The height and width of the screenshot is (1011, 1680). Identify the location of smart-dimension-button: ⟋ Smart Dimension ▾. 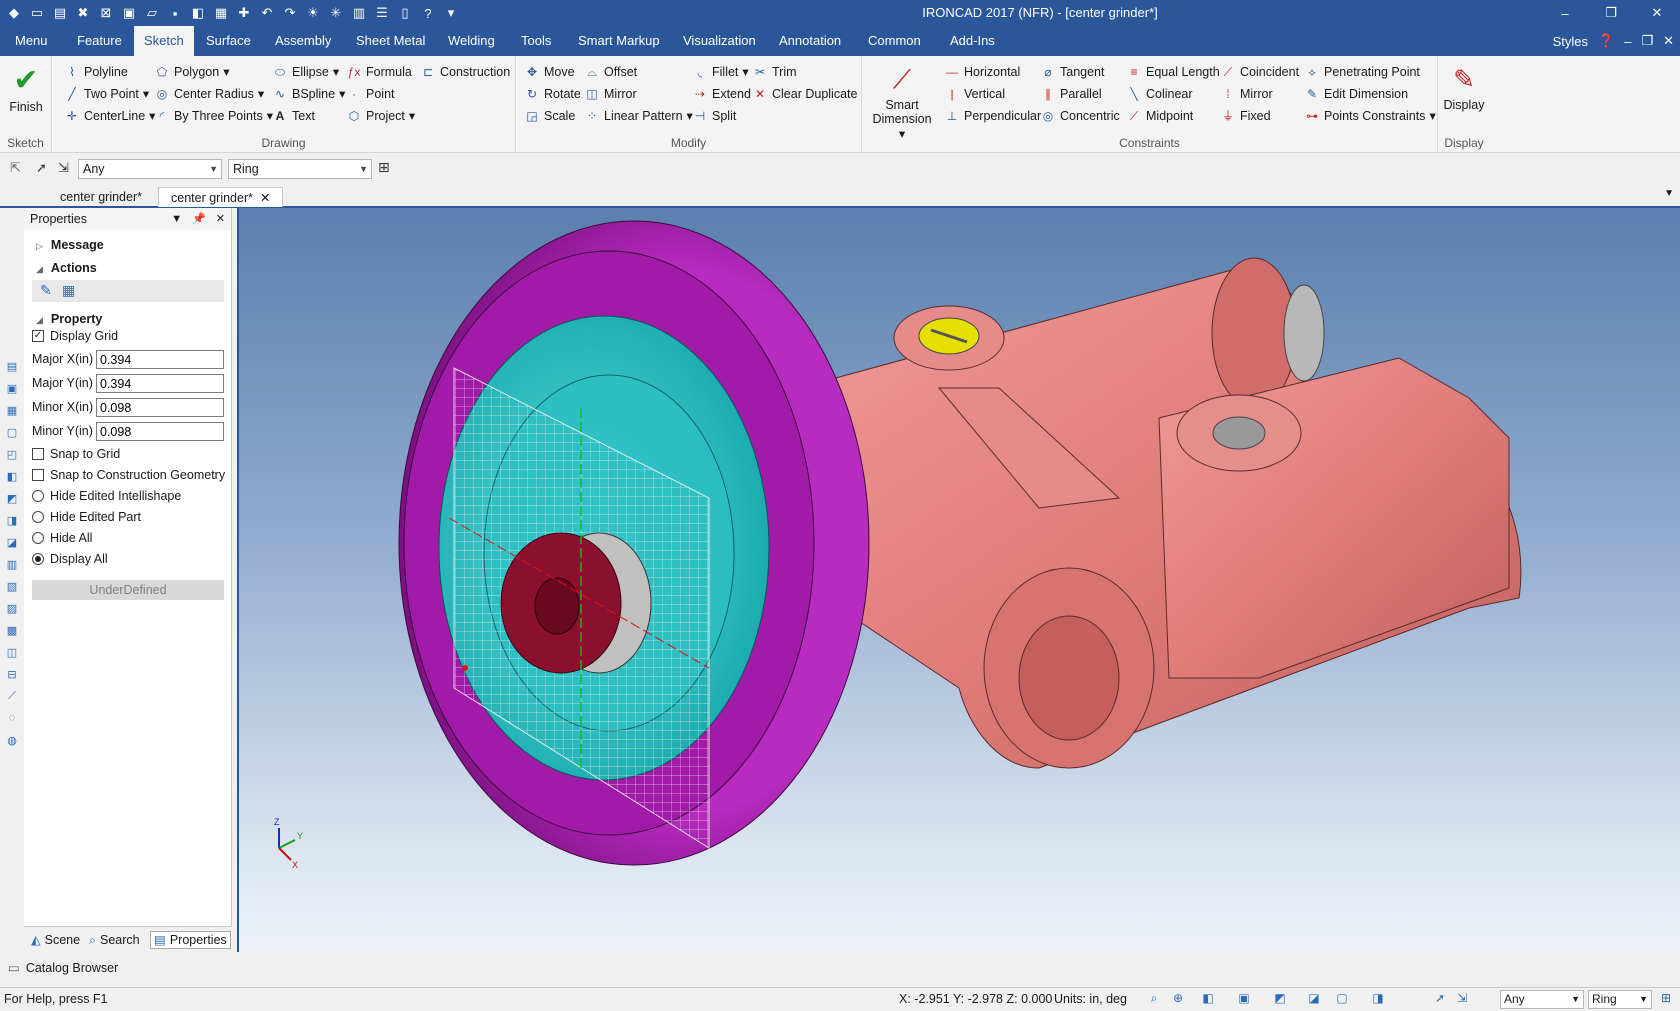
(902, 101).